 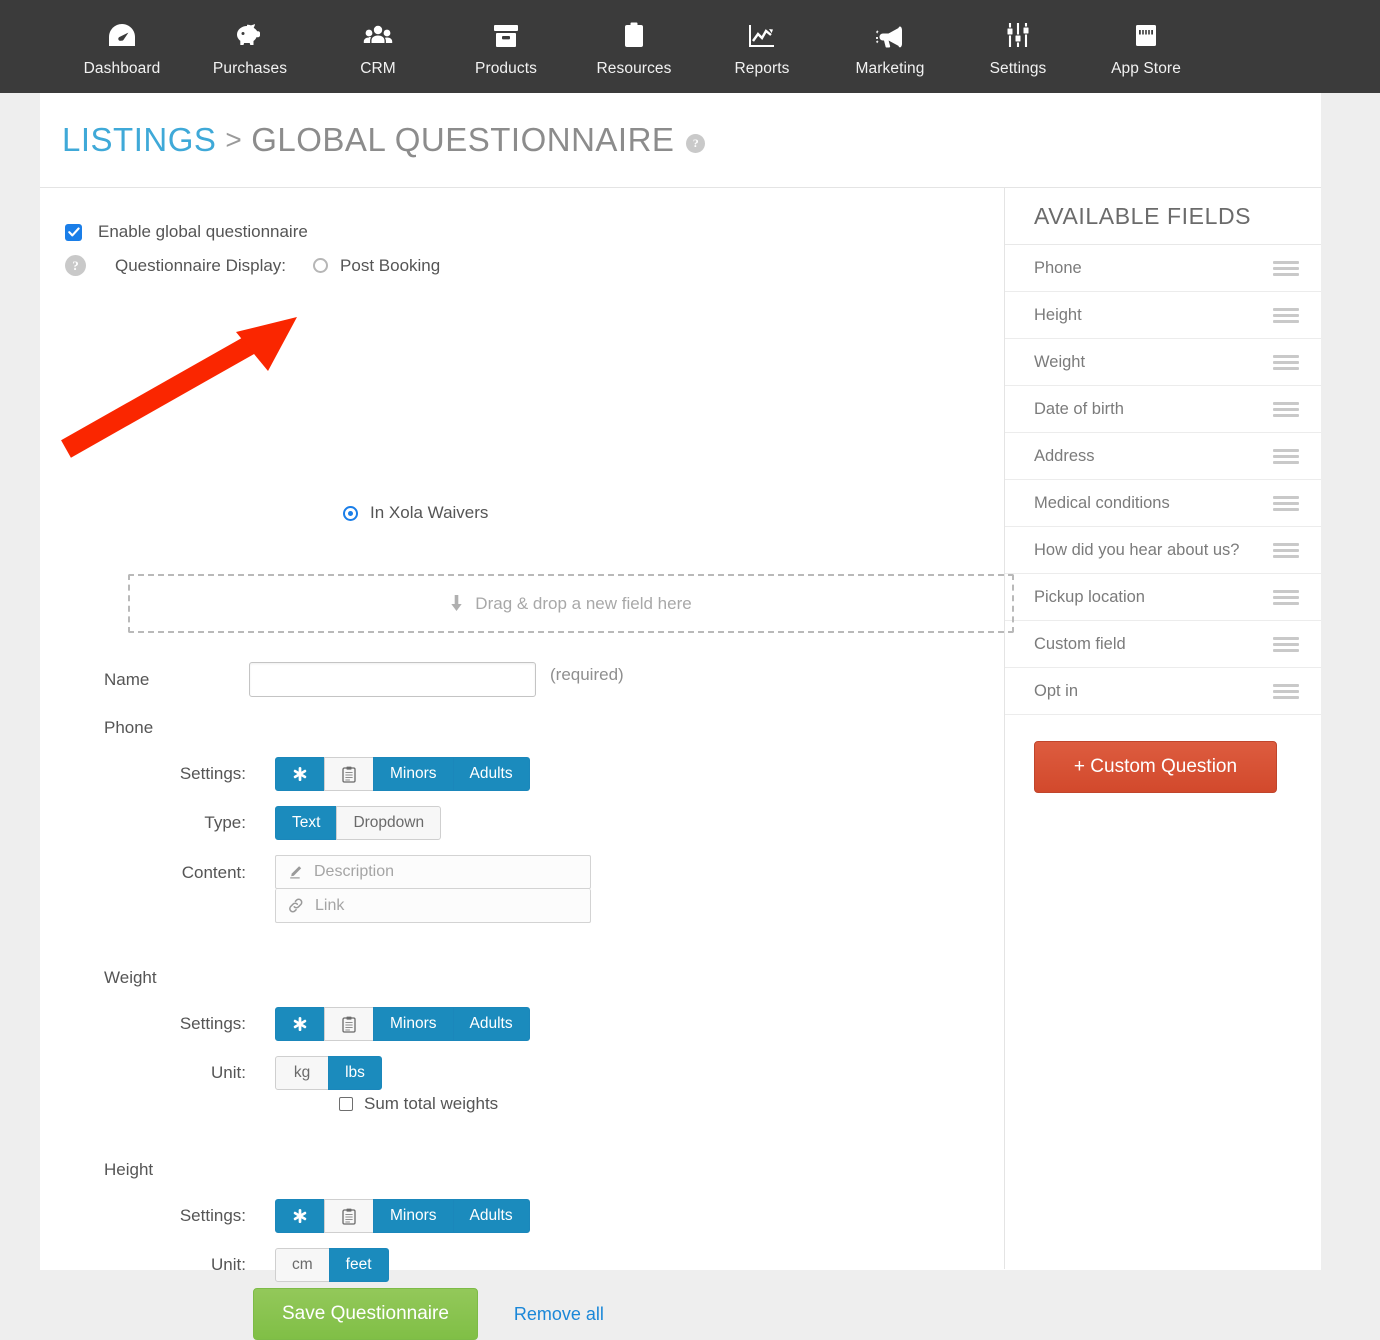 I want to click on phone-notes-toggle, so click(x=349, y=774).